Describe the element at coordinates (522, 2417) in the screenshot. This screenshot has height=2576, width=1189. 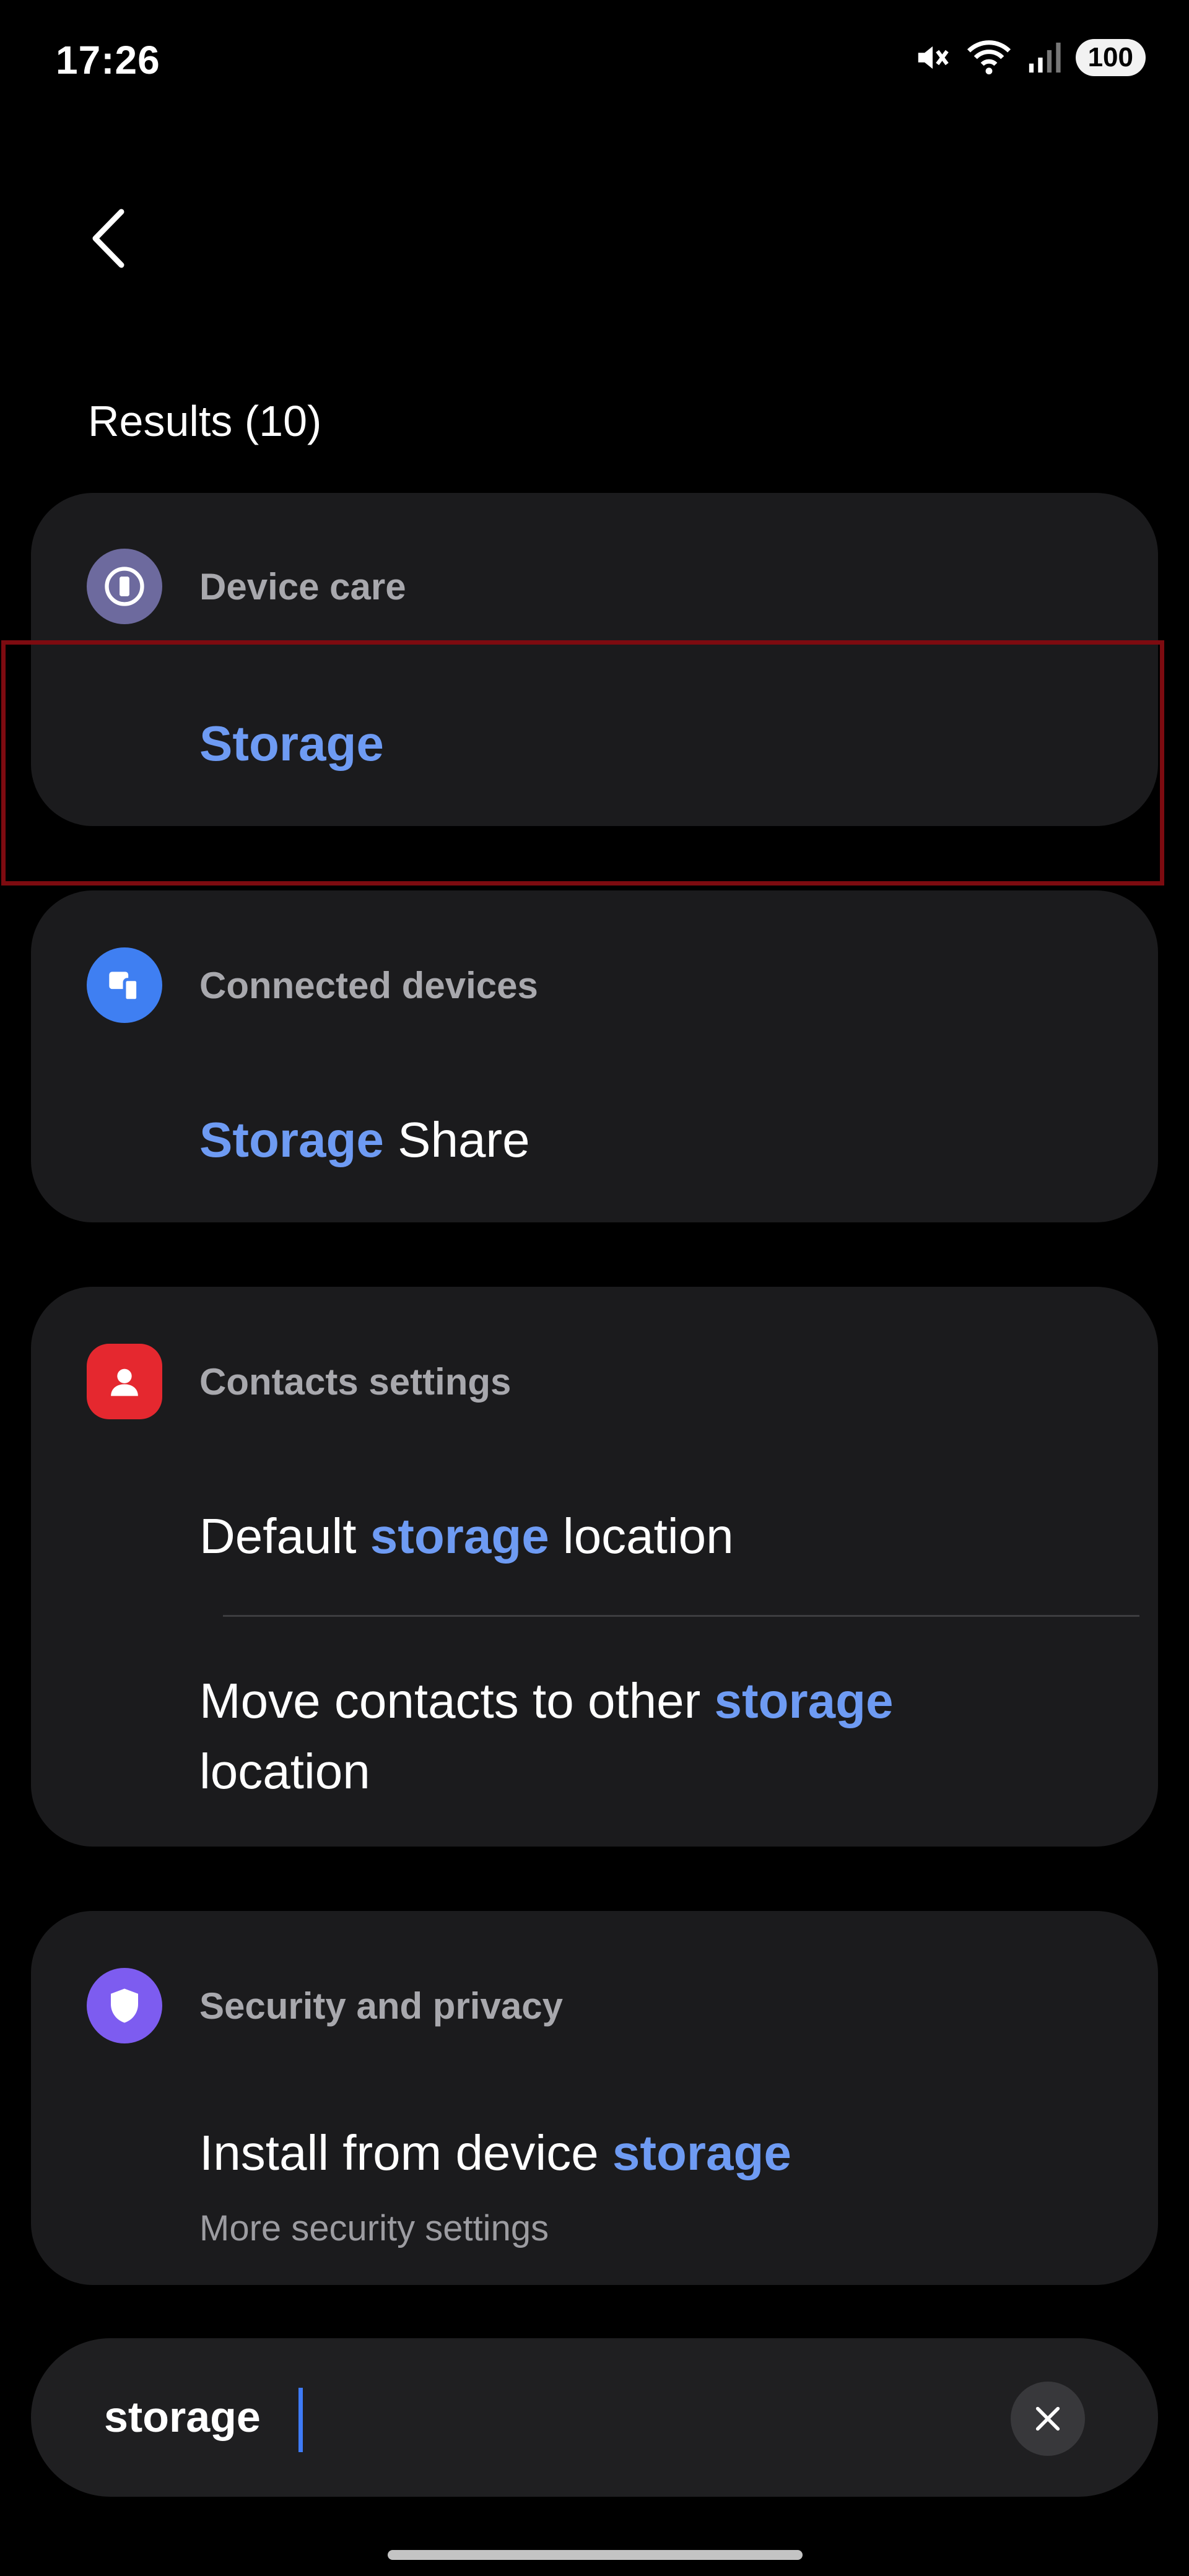
I see `search-input` at that location.